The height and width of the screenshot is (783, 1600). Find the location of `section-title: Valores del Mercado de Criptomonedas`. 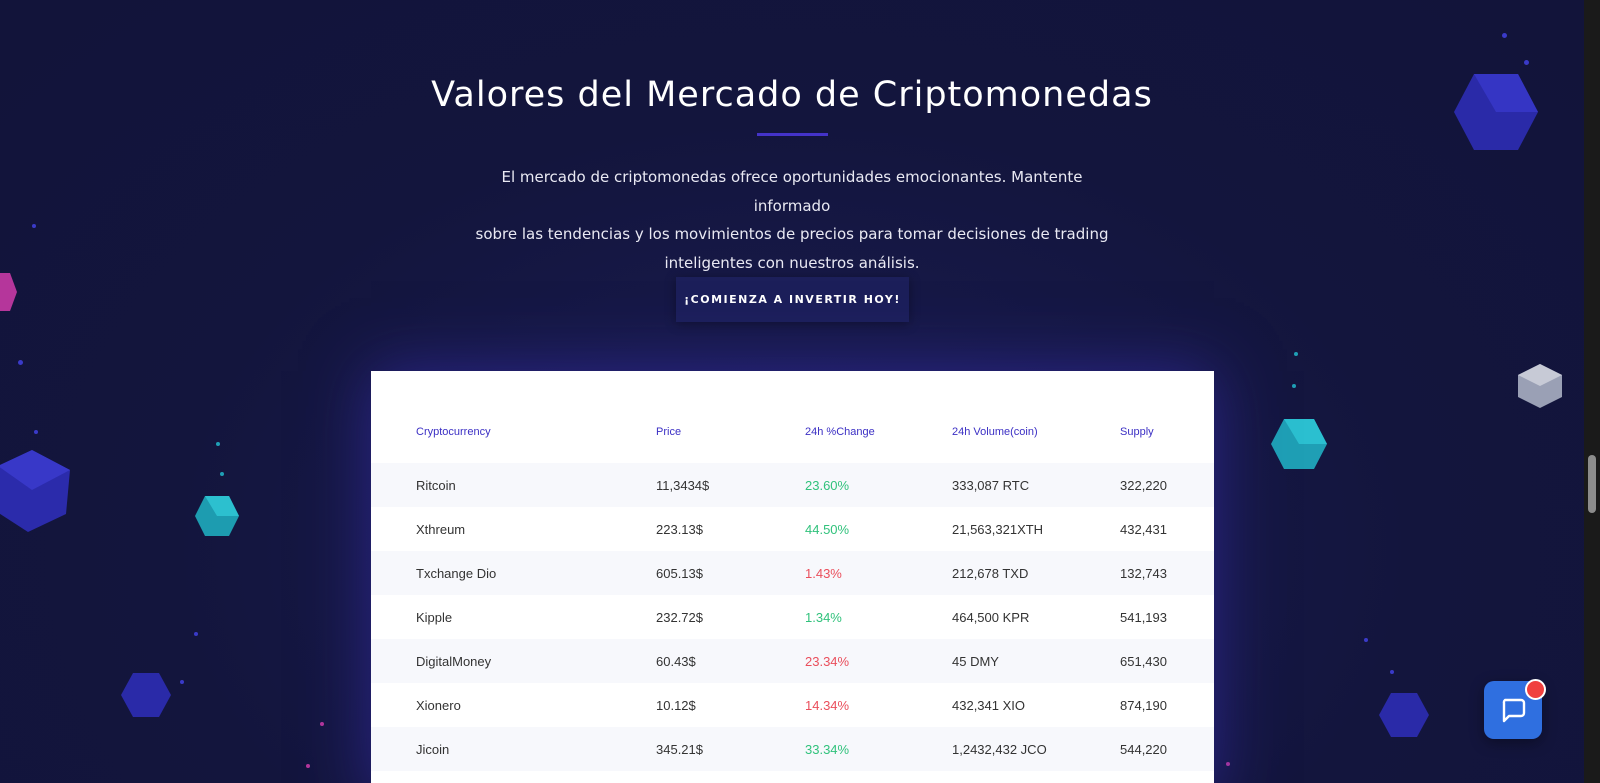

section-title: Valores del Mercado de Criptomonedas is located at coordinates (792, 95).